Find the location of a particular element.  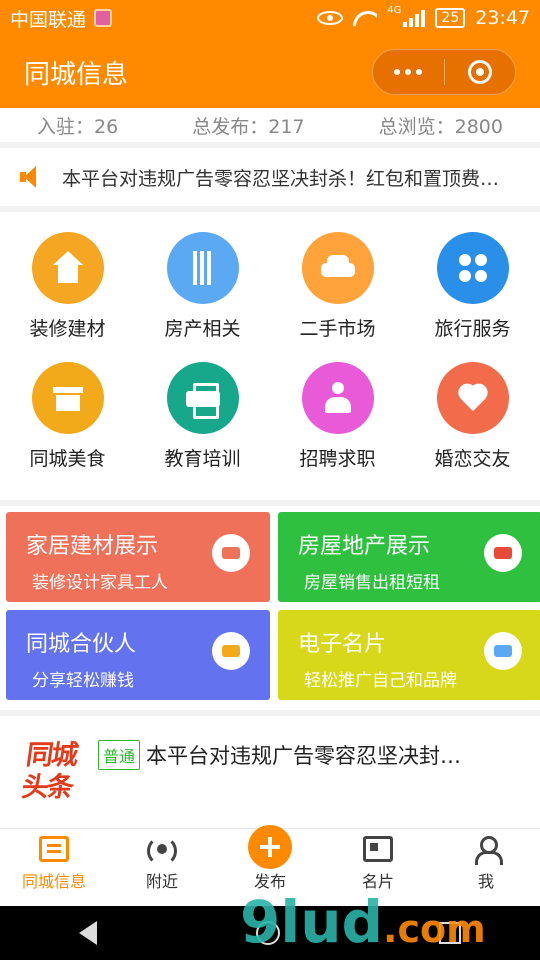

card-icon is located at coordinates (378, 849).